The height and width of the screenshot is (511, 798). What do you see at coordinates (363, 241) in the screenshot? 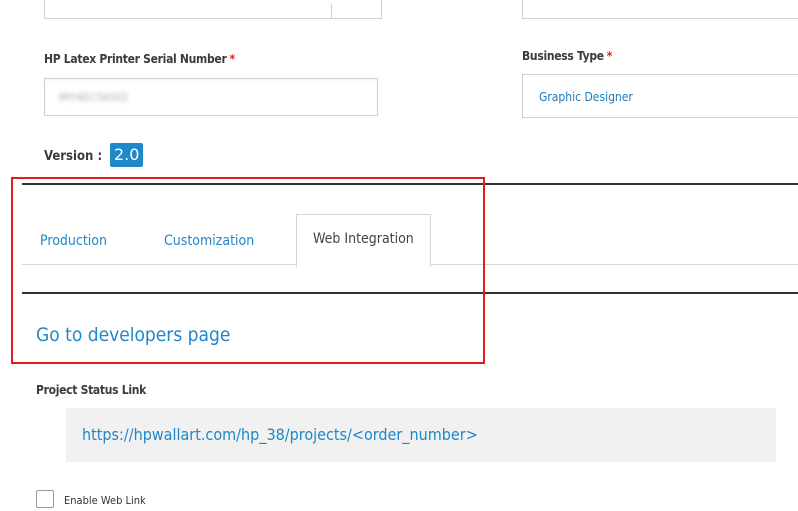
I see `tab-web-integration: Web Integration` at bounding box center [363, 241].